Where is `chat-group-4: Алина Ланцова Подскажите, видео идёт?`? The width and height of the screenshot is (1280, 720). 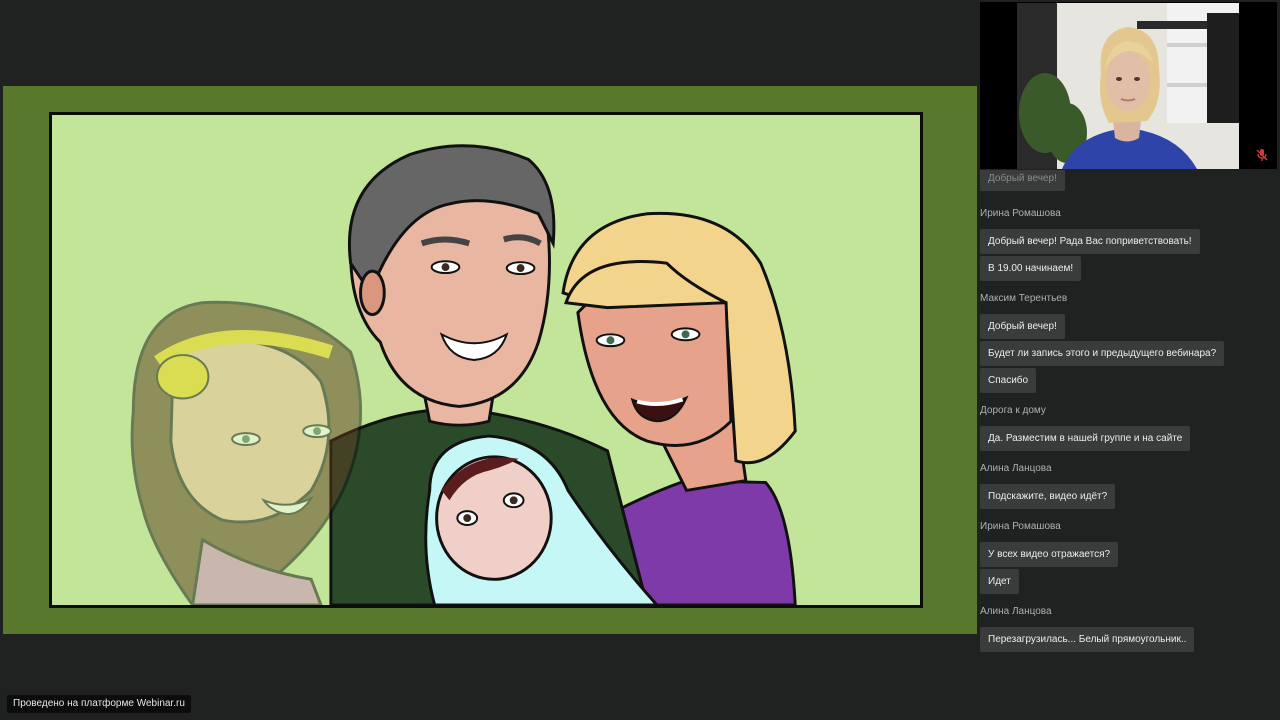
chat-group-4: Алина Ланцова Подскажите, видео идёт? is located at coordinates (1128, 485).